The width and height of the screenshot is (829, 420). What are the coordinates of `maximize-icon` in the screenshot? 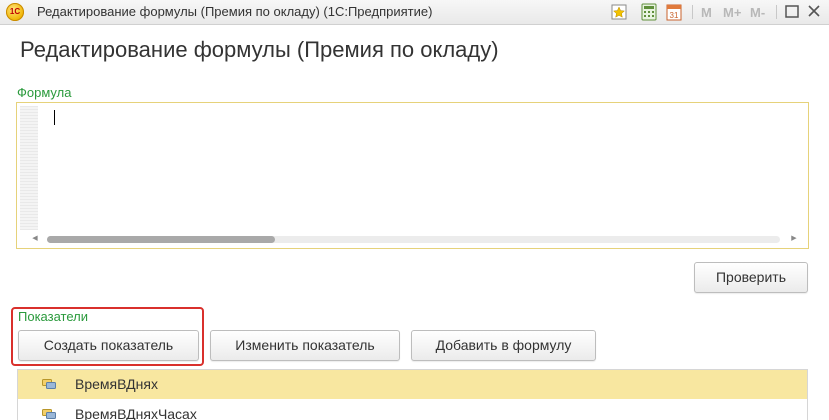 It's located at (792, 12).